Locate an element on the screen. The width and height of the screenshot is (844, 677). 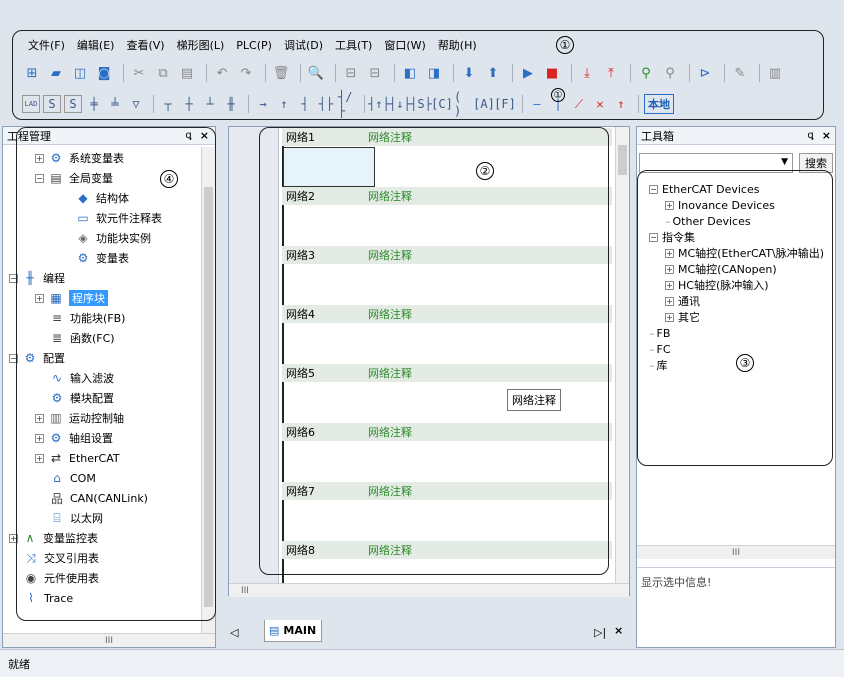
tree-item: ⌸ 以太网 is located at coordinates (76, 518).